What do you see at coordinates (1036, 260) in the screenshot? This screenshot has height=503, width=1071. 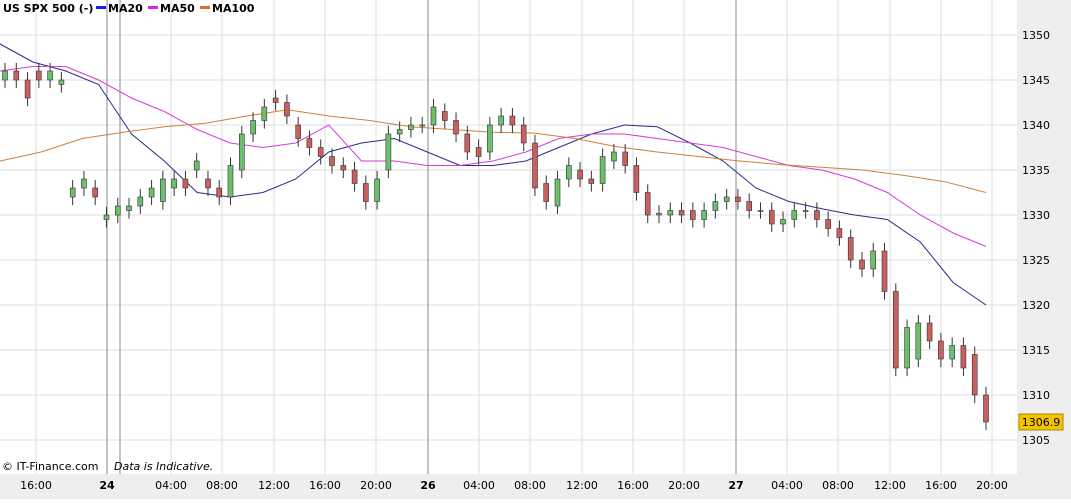 I see `price-tick-label: 1325` at bounding box center [1036, 260].